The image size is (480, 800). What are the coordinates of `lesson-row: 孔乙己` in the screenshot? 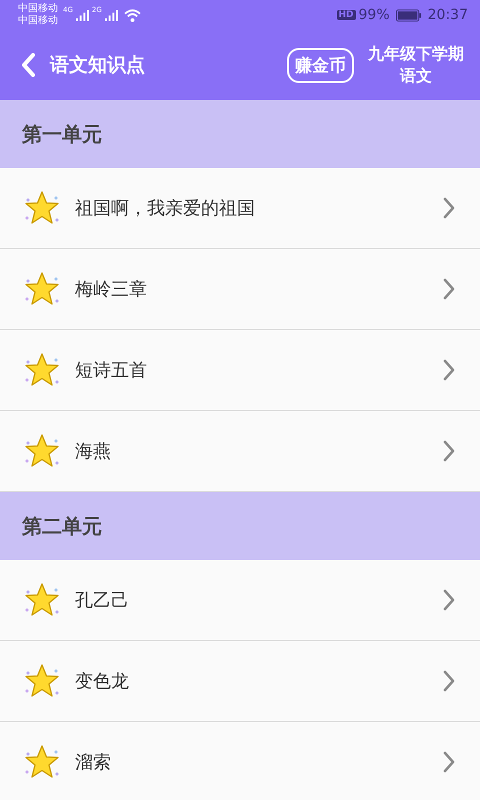 It's located at (240, 600).